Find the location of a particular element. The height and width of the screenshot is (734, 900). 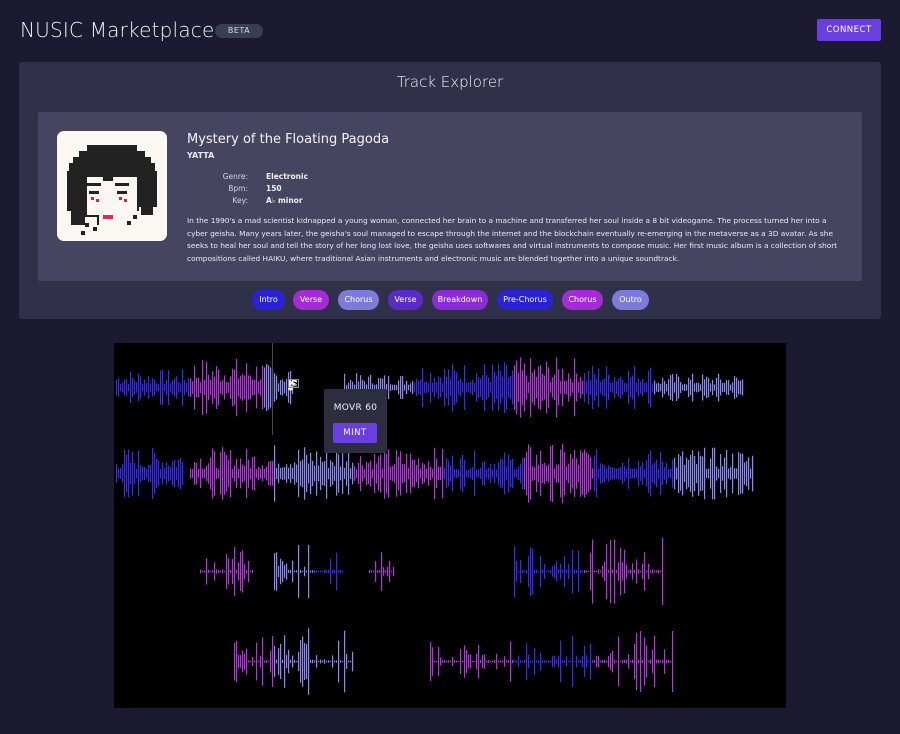

section-pill-outro: Outro is located at coordinates (630, 300).